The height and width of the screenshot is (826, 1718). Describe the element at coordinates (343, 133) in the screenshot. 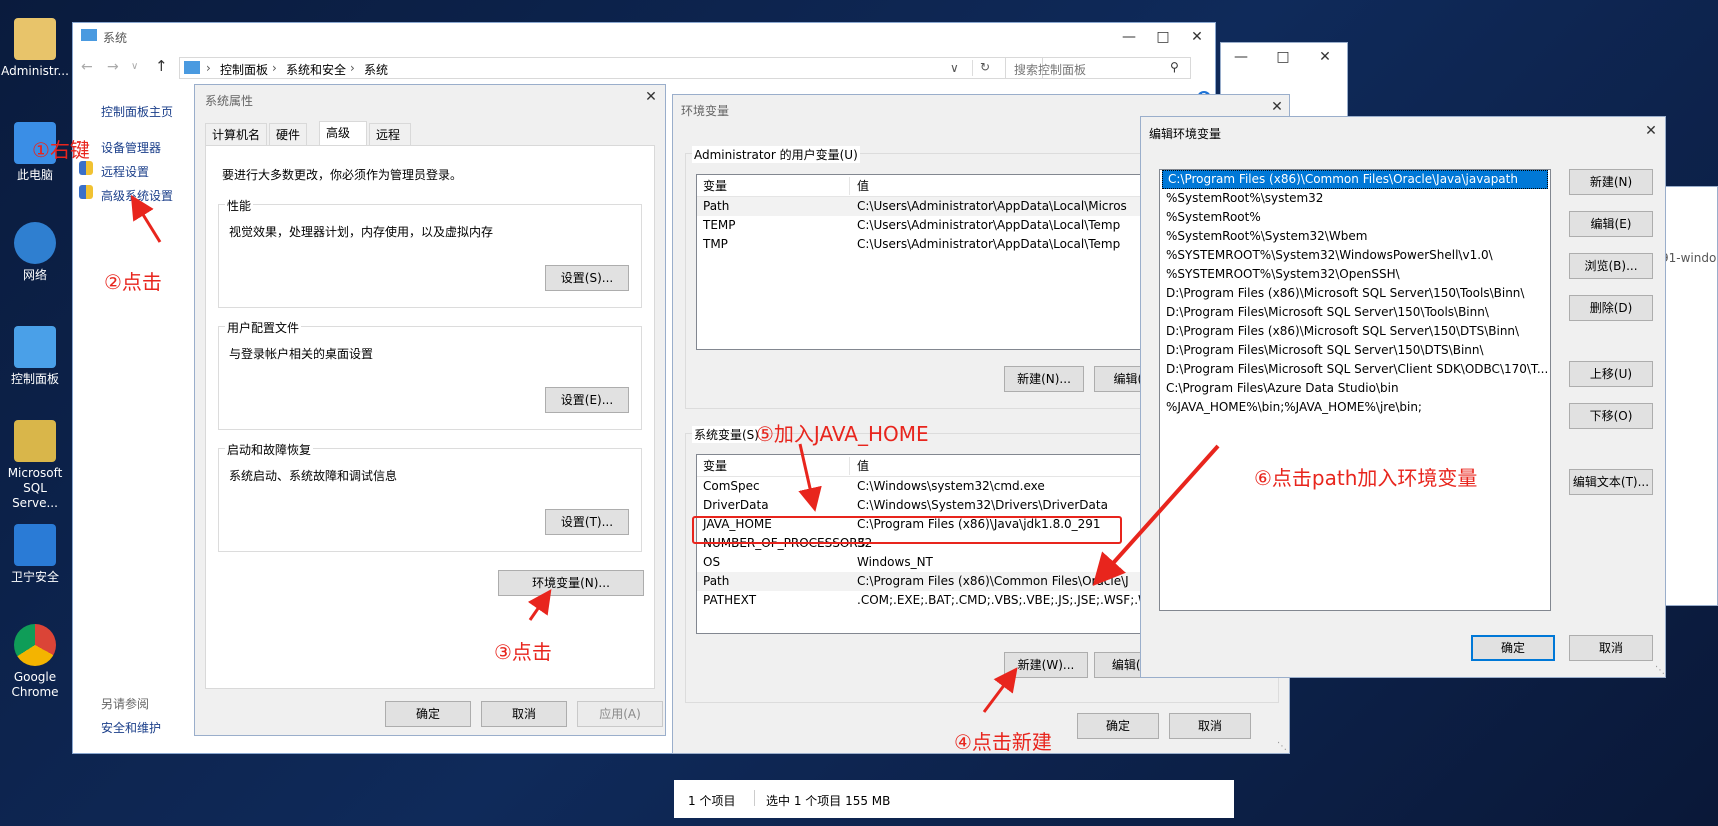

I see `tab-advanced: 高级` at that location.